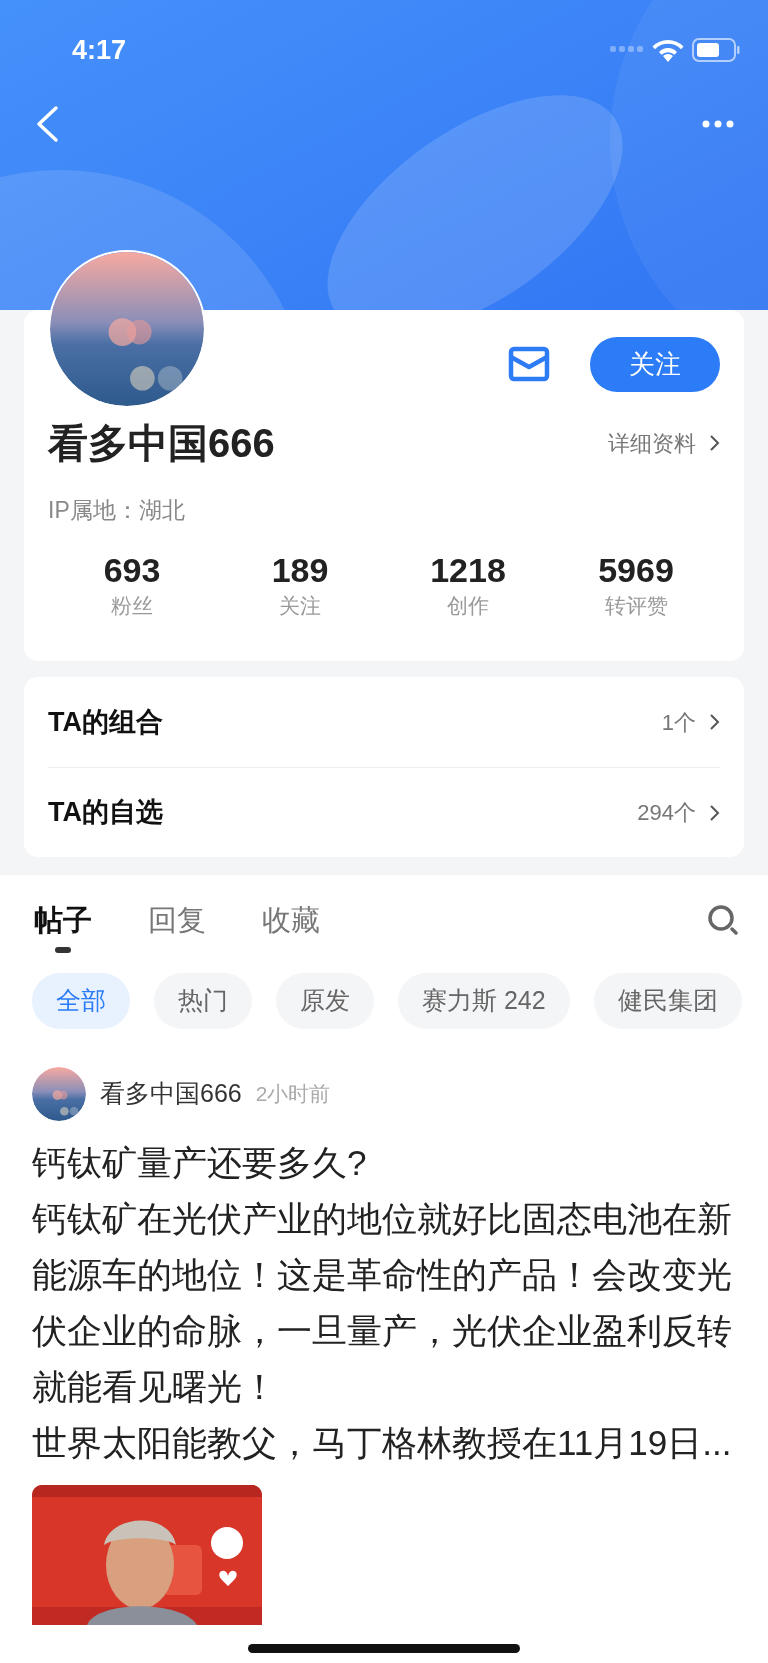  What do you see at coordinates (468, 605) in the screenshot?
I see `stat-label: 创作` at bounding box center [468, 605].